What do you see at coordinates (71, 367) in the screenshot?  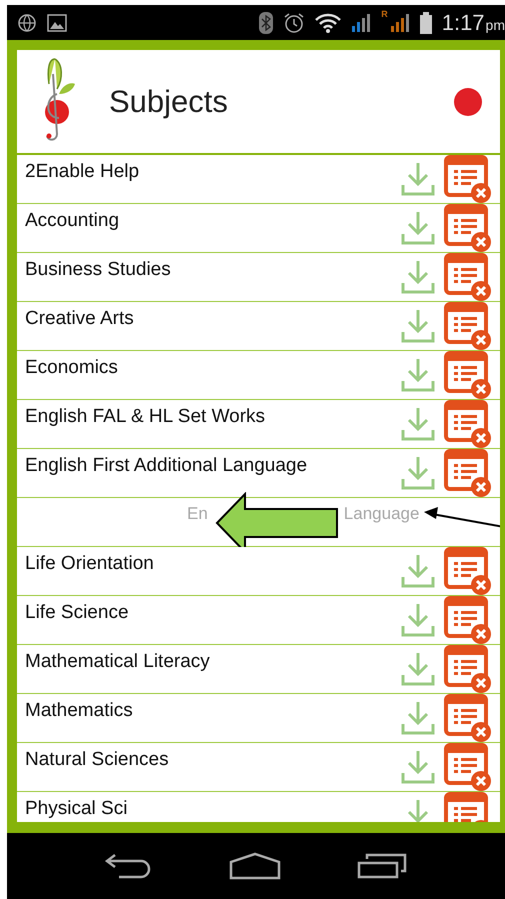 I see `subject-name: Economics` at bounding box center [71, 367].